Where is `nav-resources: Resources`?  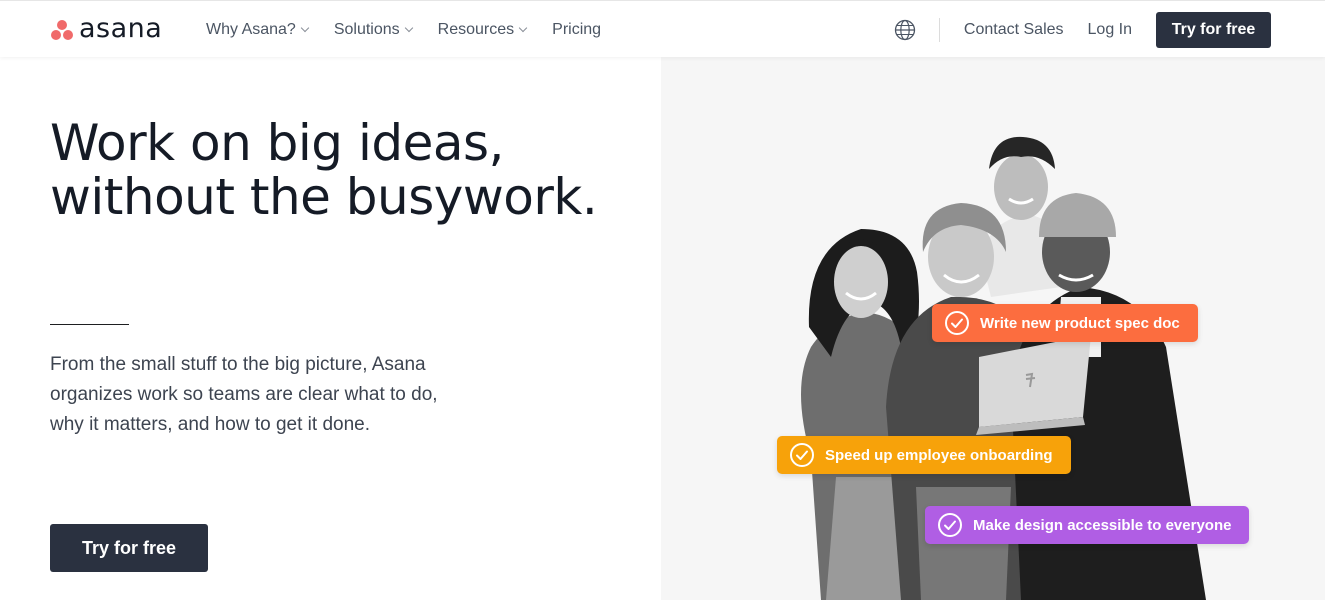 nav-resources: Resources is located at coordinates (482, 29).